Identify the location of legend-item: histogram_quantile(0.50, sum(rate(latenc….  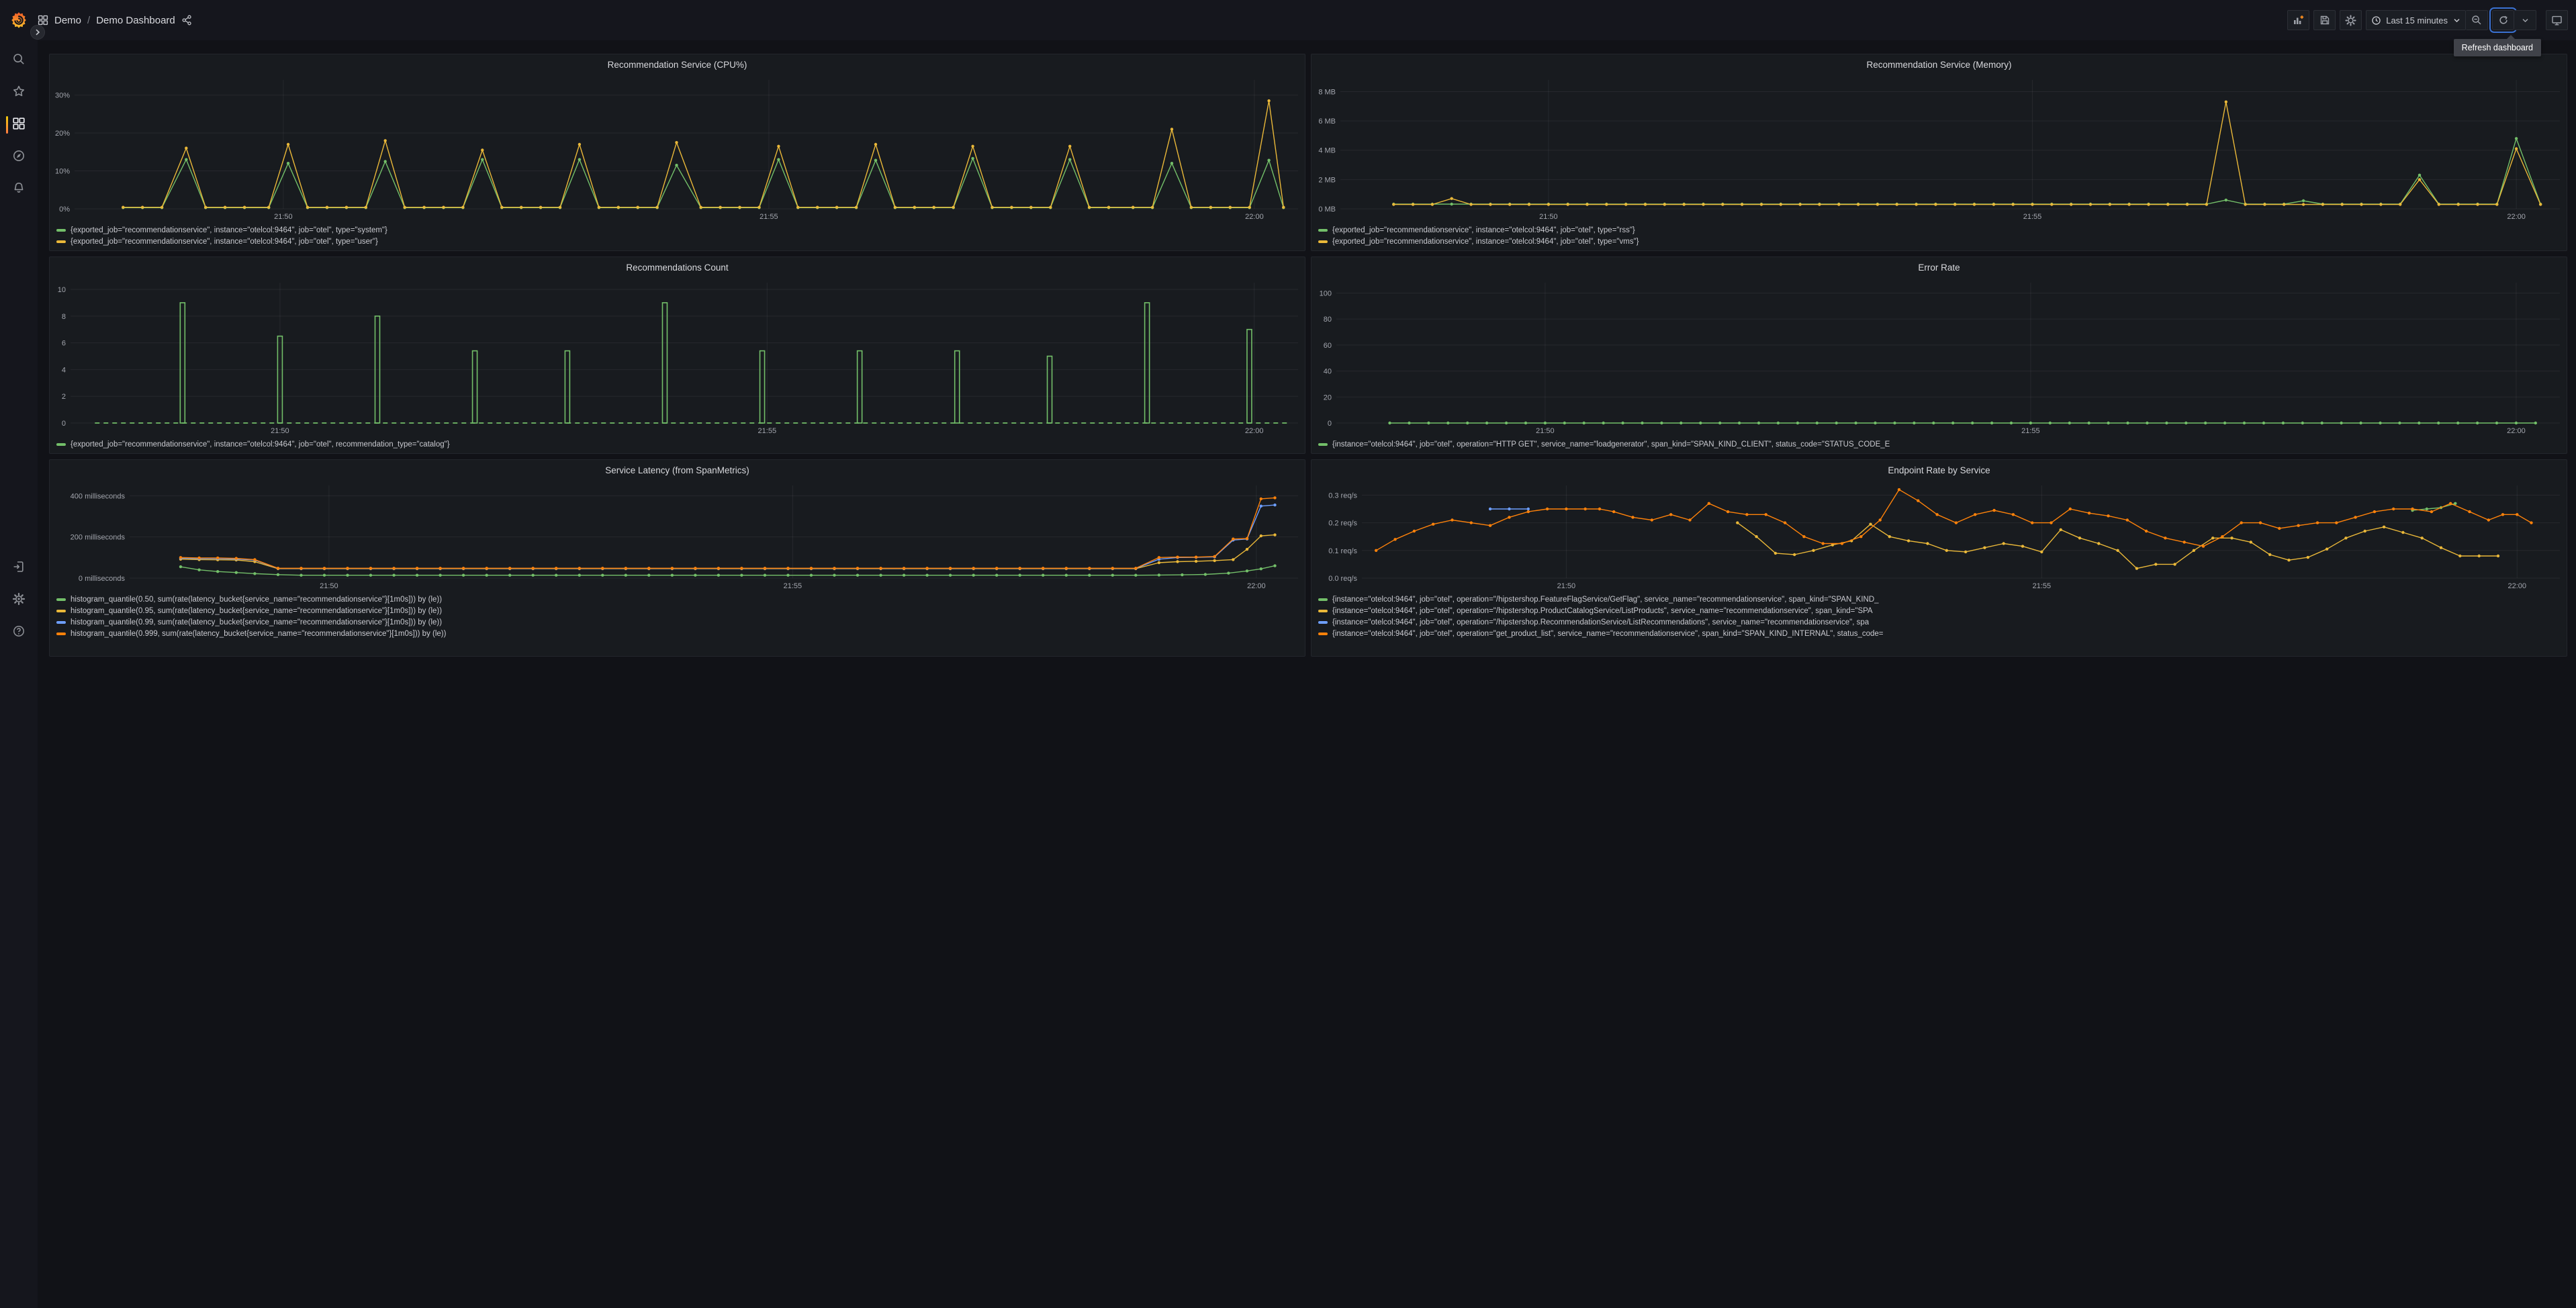
(680, 599).